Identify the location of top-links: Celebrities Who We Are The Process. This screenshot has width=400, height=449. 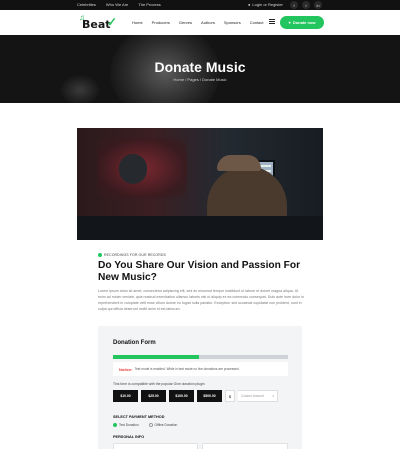
(119, 5).